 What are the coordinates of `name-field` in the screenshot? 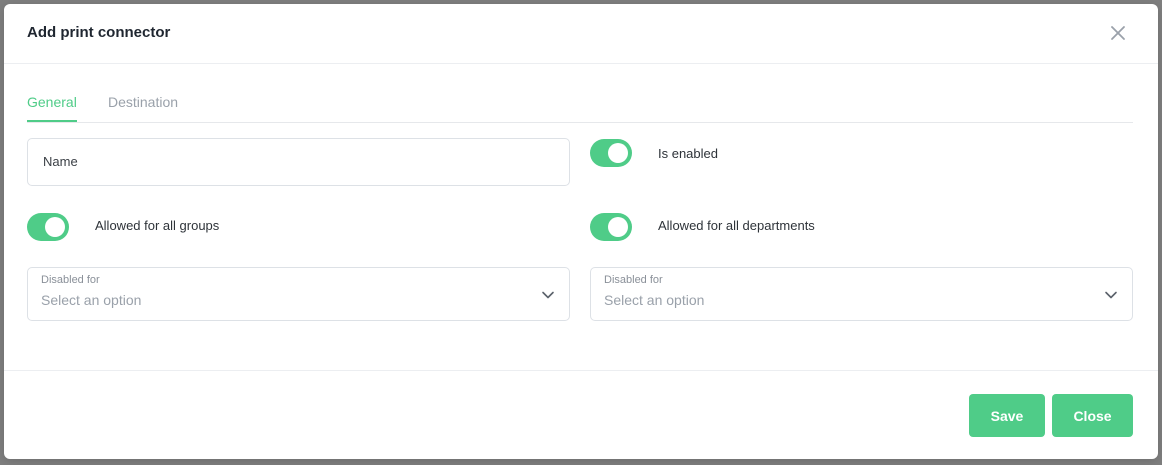 It's located at (298, 162).